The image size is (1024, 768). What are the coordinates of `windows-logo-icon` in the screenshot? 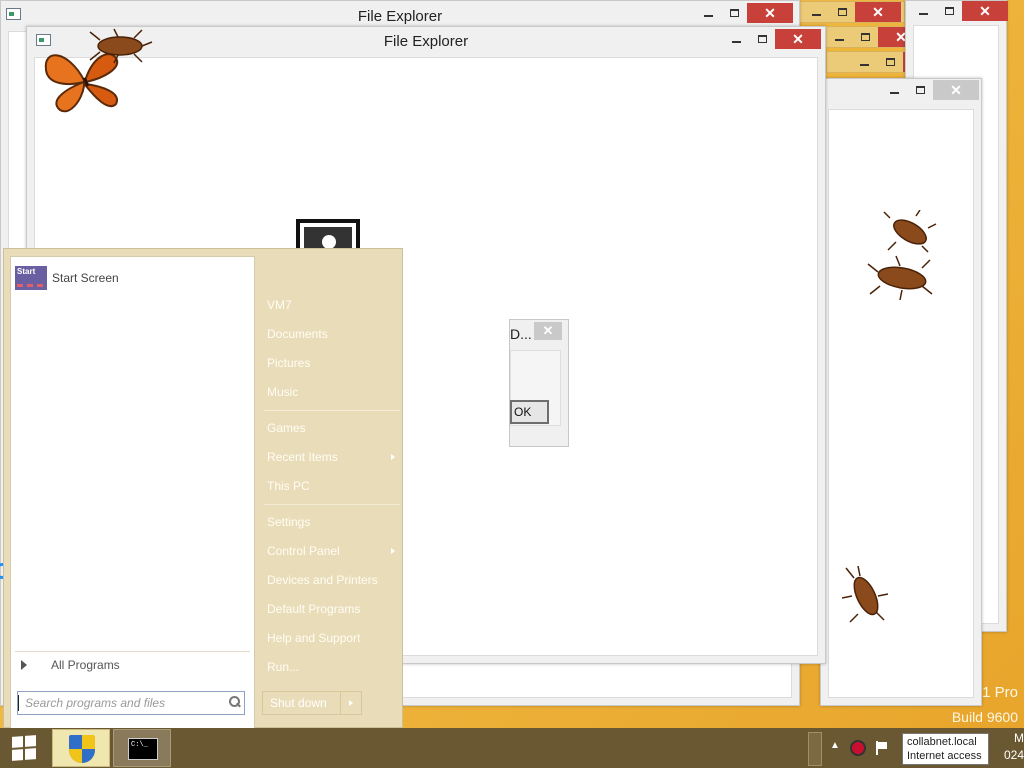 It's located at (24, 748).